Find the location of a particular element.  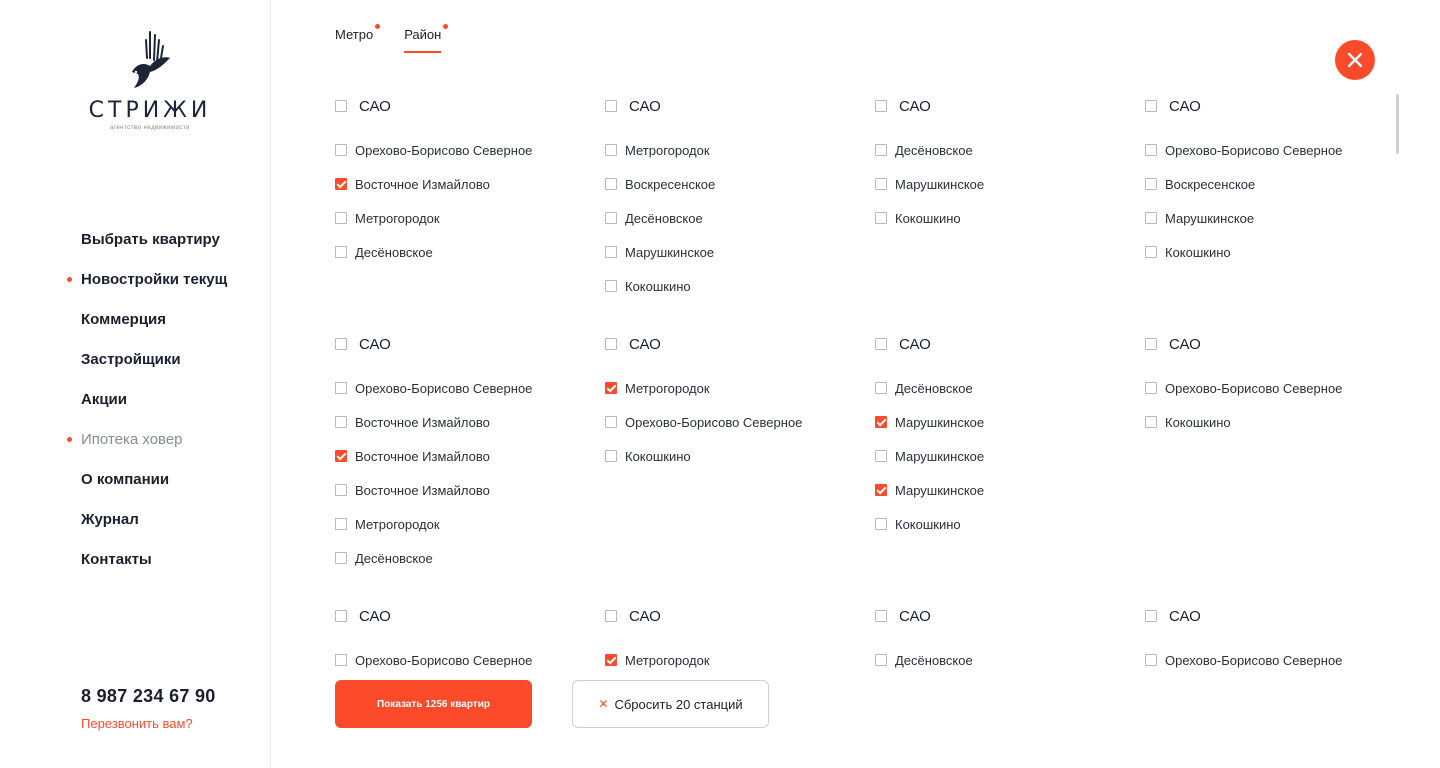

nav-item: Ипотека ховер is located at coordinates (147, 448).